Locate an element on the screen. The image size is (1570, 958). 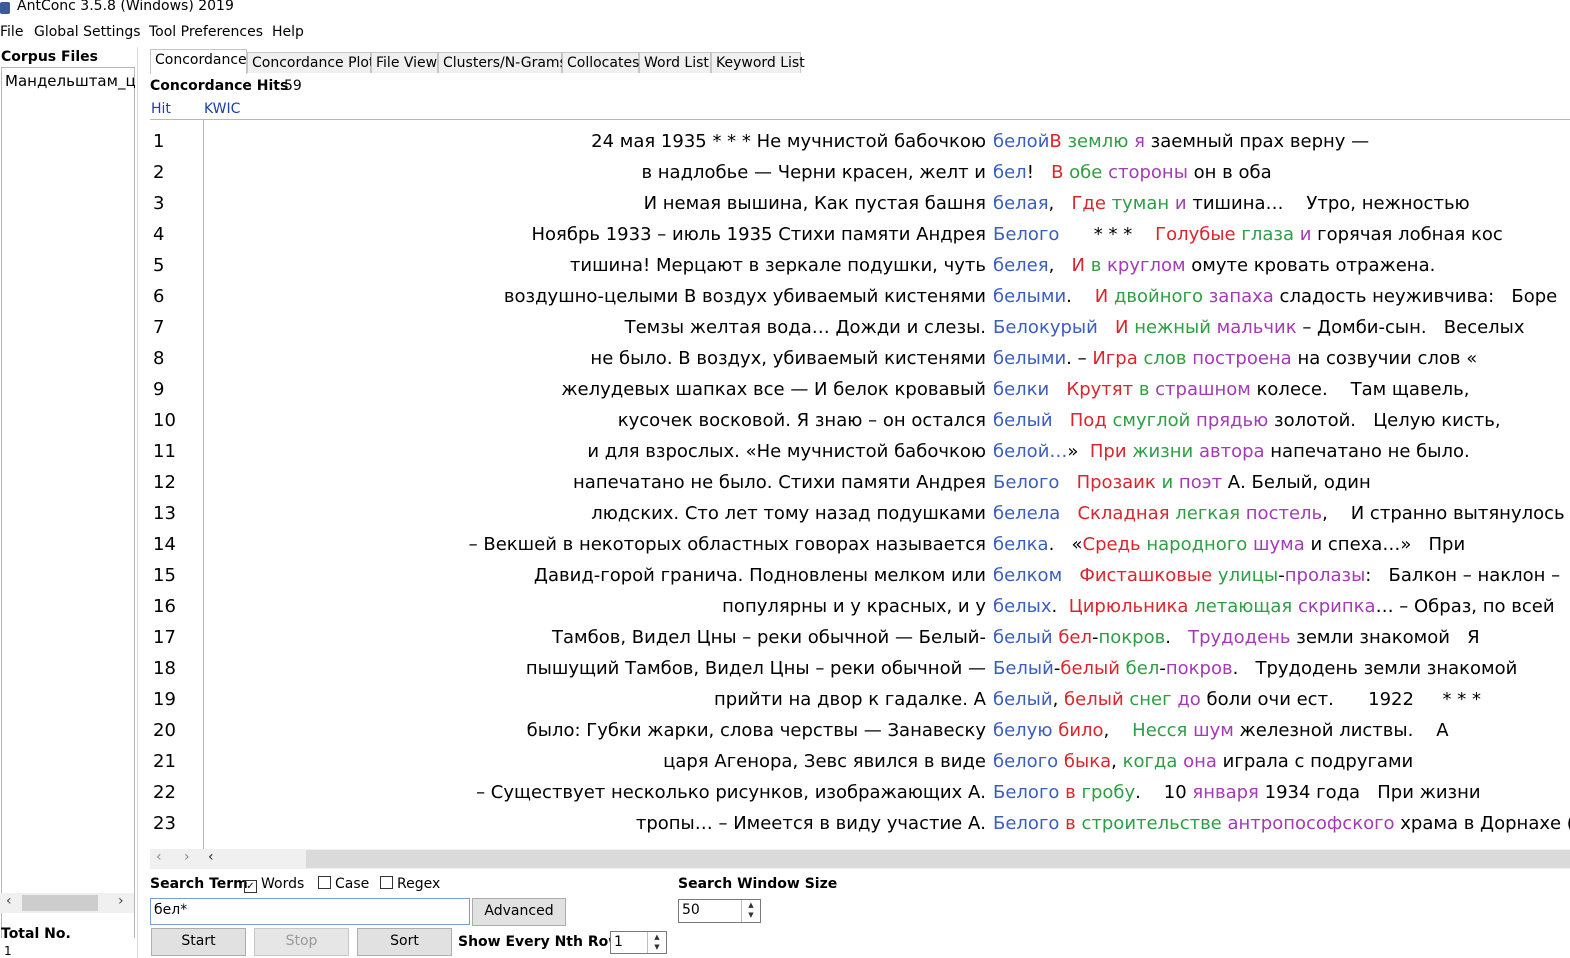
concordance-line: белую било, Несся шум железной листвы. А is located at coordinates (1221, 731).